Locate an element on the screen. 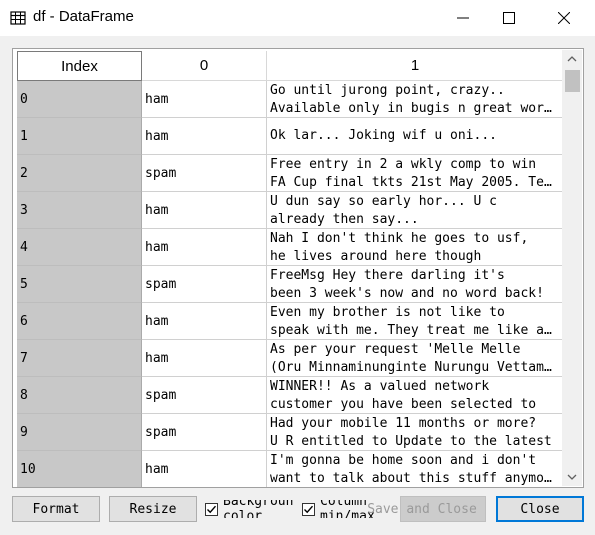 This screenshot has width=595, height=535. message-line-2: been 3 week's now and no word back! is located at coordinates (407, 293).